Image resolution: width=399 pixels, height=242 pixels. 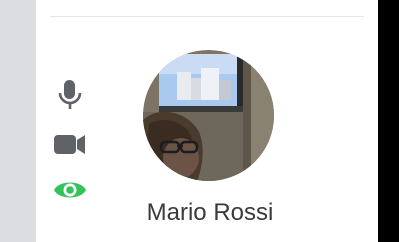 What do you see at coordinates (70, 95) in the screenshot?
I see `microphone-icon` at bounding box center [70, 95].